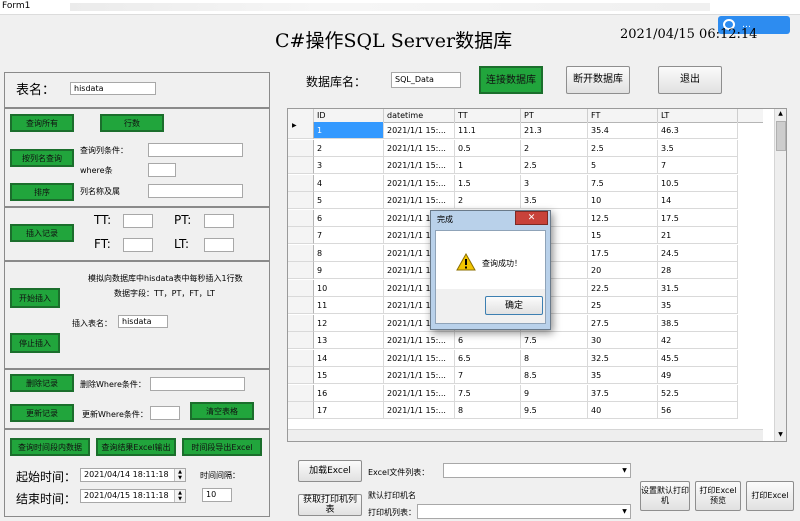  Describe the element at coordinates (179, 496) in the screenshot. I see `end-time-spin-icon: ▲ ▼` at that location.